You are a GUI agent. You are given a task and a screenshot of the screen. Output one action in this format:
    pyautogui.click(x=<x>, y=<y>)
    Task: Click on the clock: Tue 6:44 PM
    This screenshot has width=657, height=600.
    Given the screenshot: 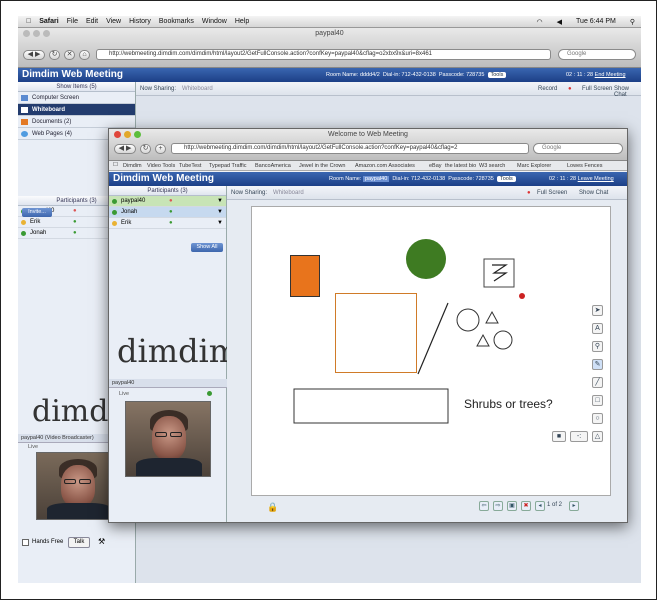 What is the action you would take?
    pyautogui.click(x=596, y=22)
    